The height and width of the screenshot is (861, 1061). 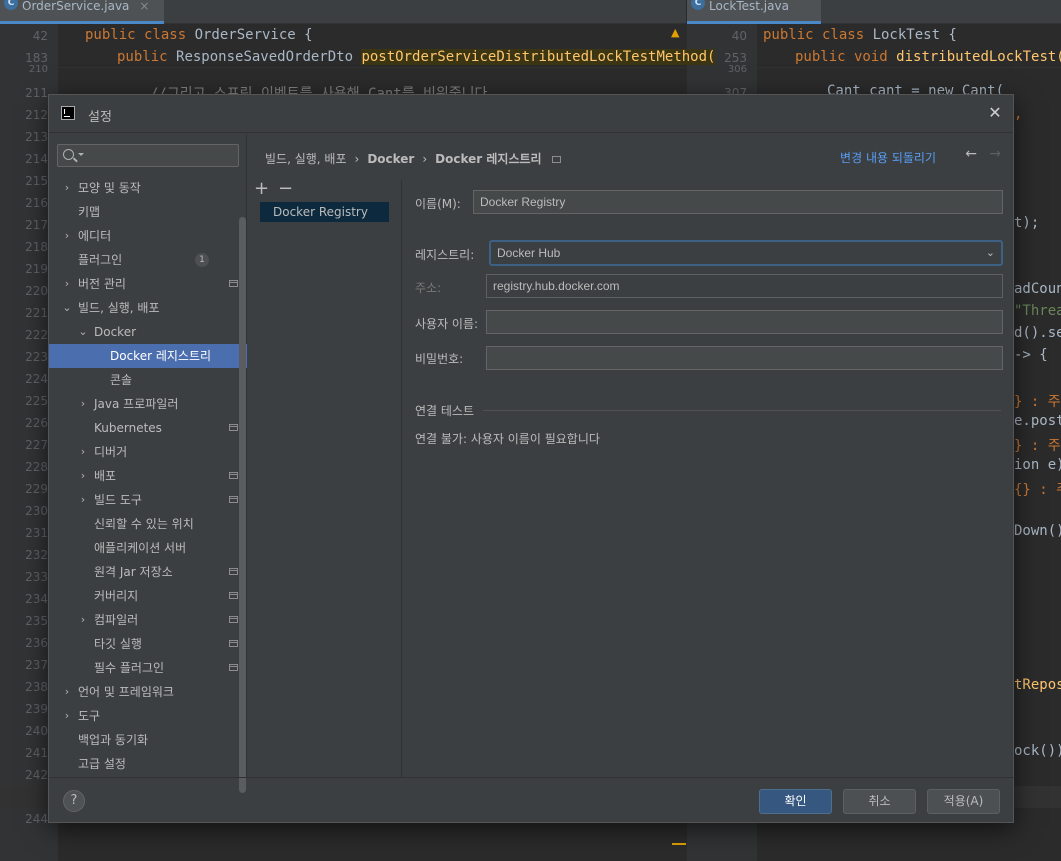 I want to click on tree-item: 신뢰할 수 있는 위치, so click(x=148, y=524).